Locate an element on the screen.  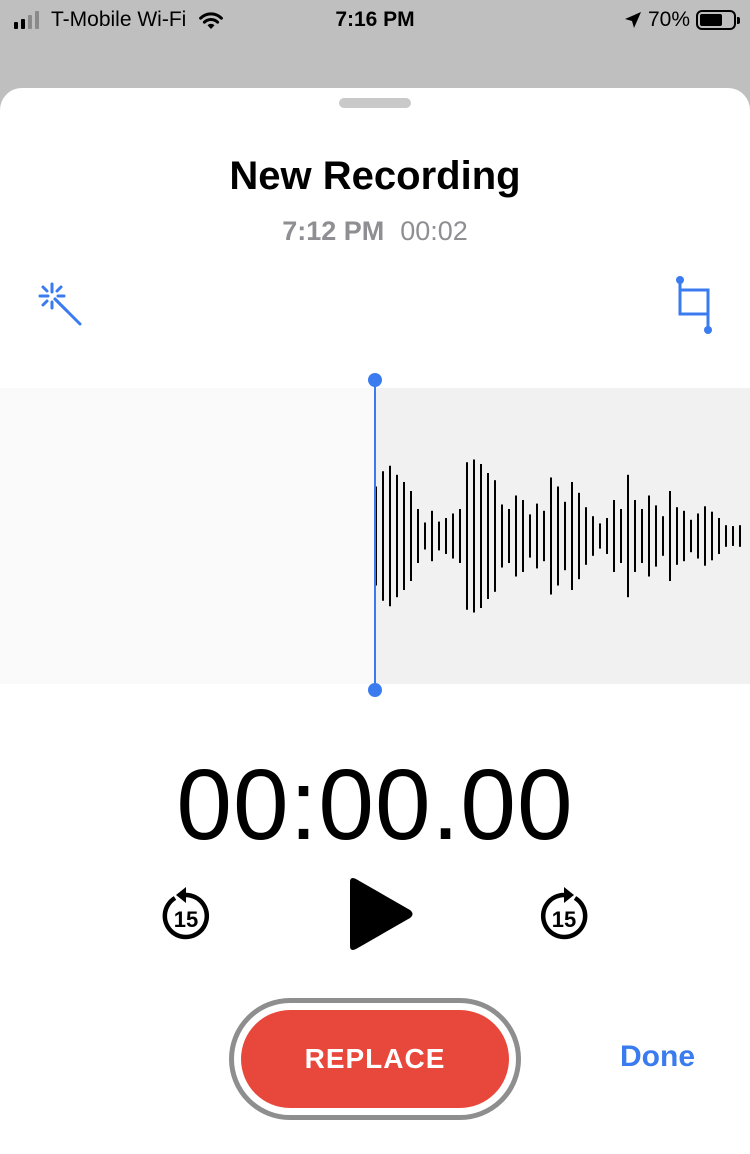
recording-title: New Recording is located at coordinates (375, 176).